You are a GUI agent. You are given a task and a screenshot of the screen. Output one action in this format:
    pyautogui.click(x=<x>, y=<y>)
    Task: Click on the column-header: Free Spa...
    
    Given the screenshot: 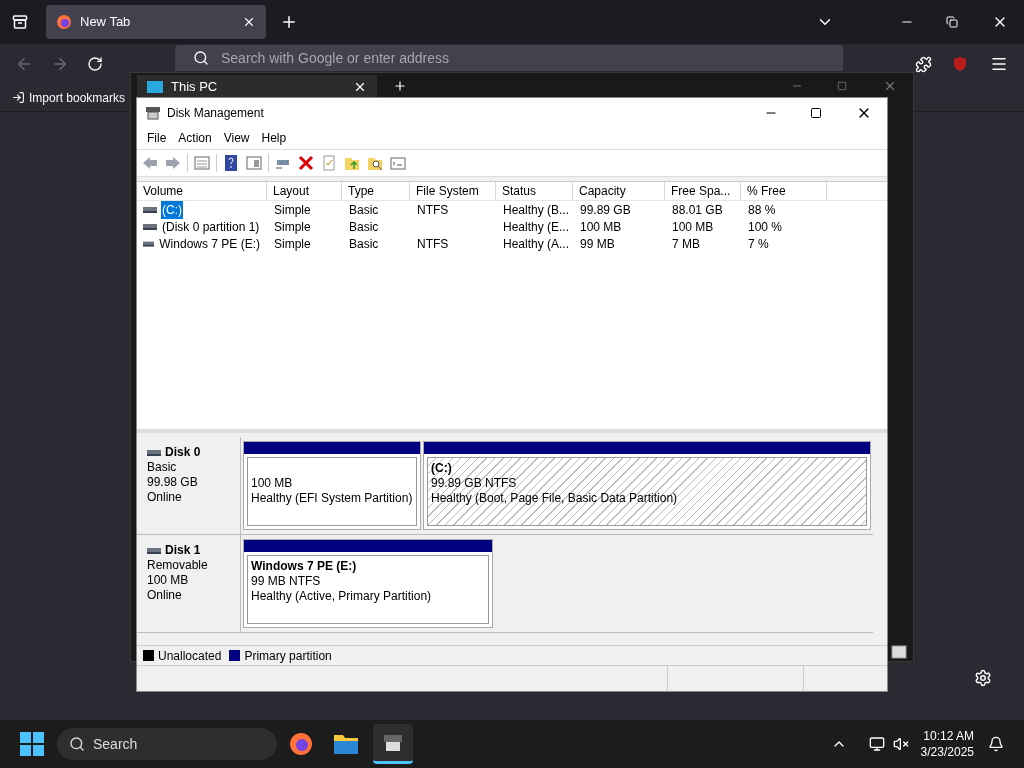 What is the action you would take?
    pyautogui.click(x=703, y=191)
    